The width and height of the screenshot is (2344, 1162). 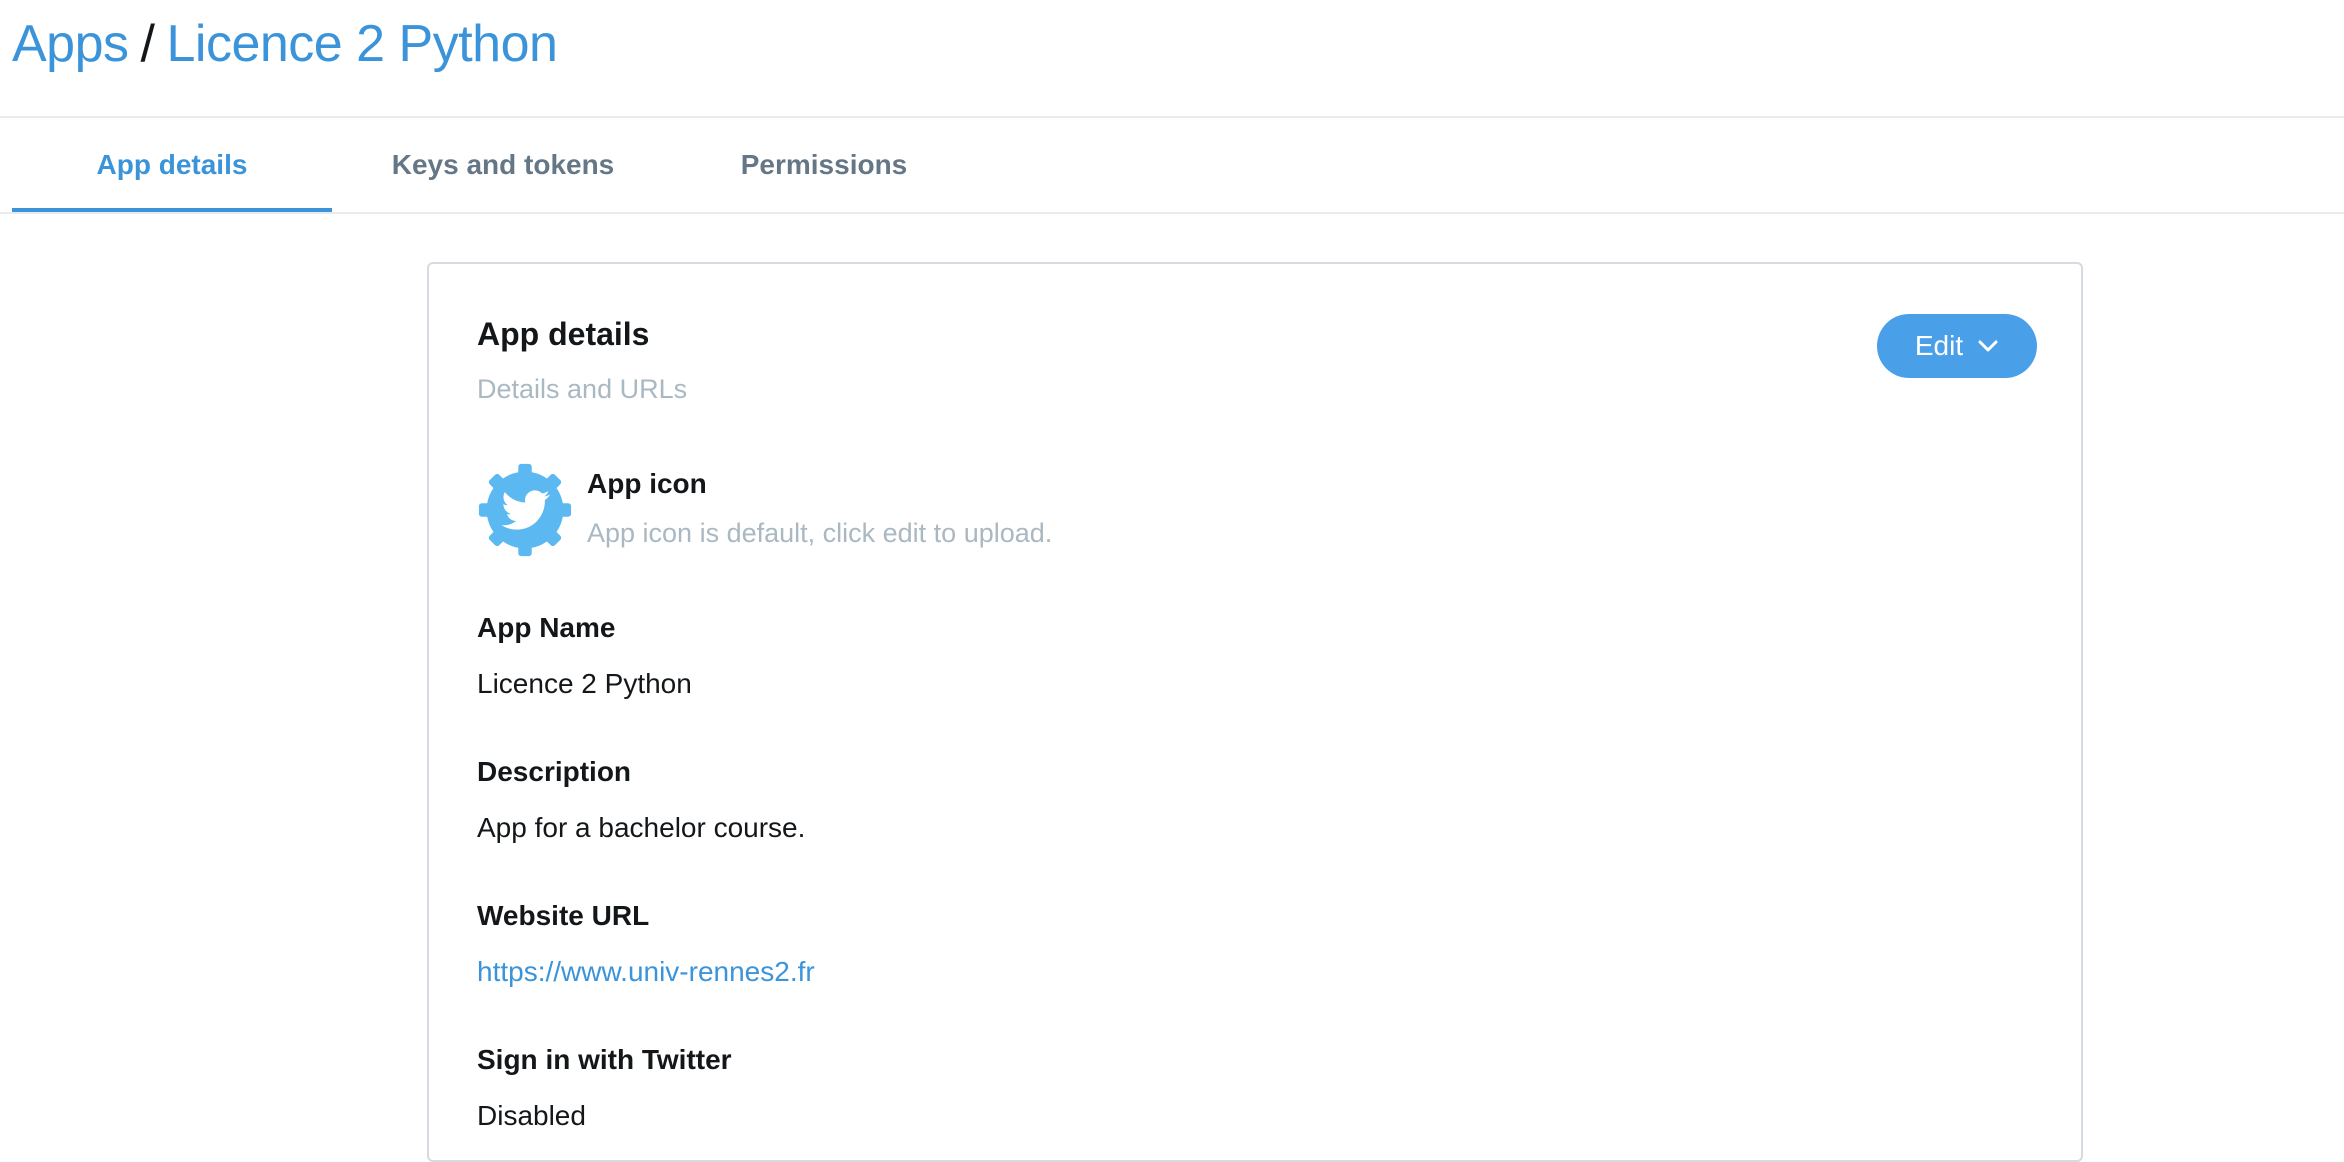 I want to click on card-subtitle: Details and URLs, so click(x=582, y=389).